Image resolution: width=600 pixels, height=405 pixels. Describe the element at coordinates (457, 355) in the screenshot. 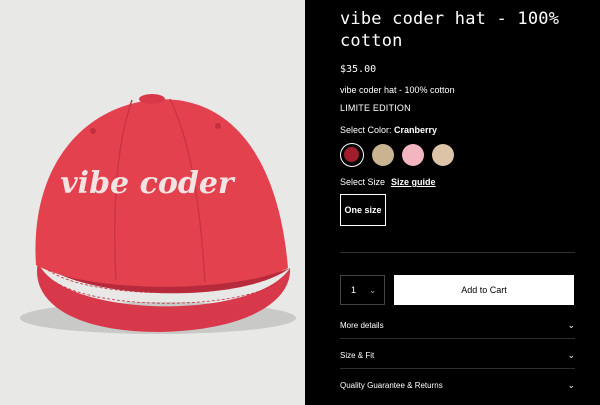

I see `accordion-size-fit: Size & Fit ⌄` at that location.